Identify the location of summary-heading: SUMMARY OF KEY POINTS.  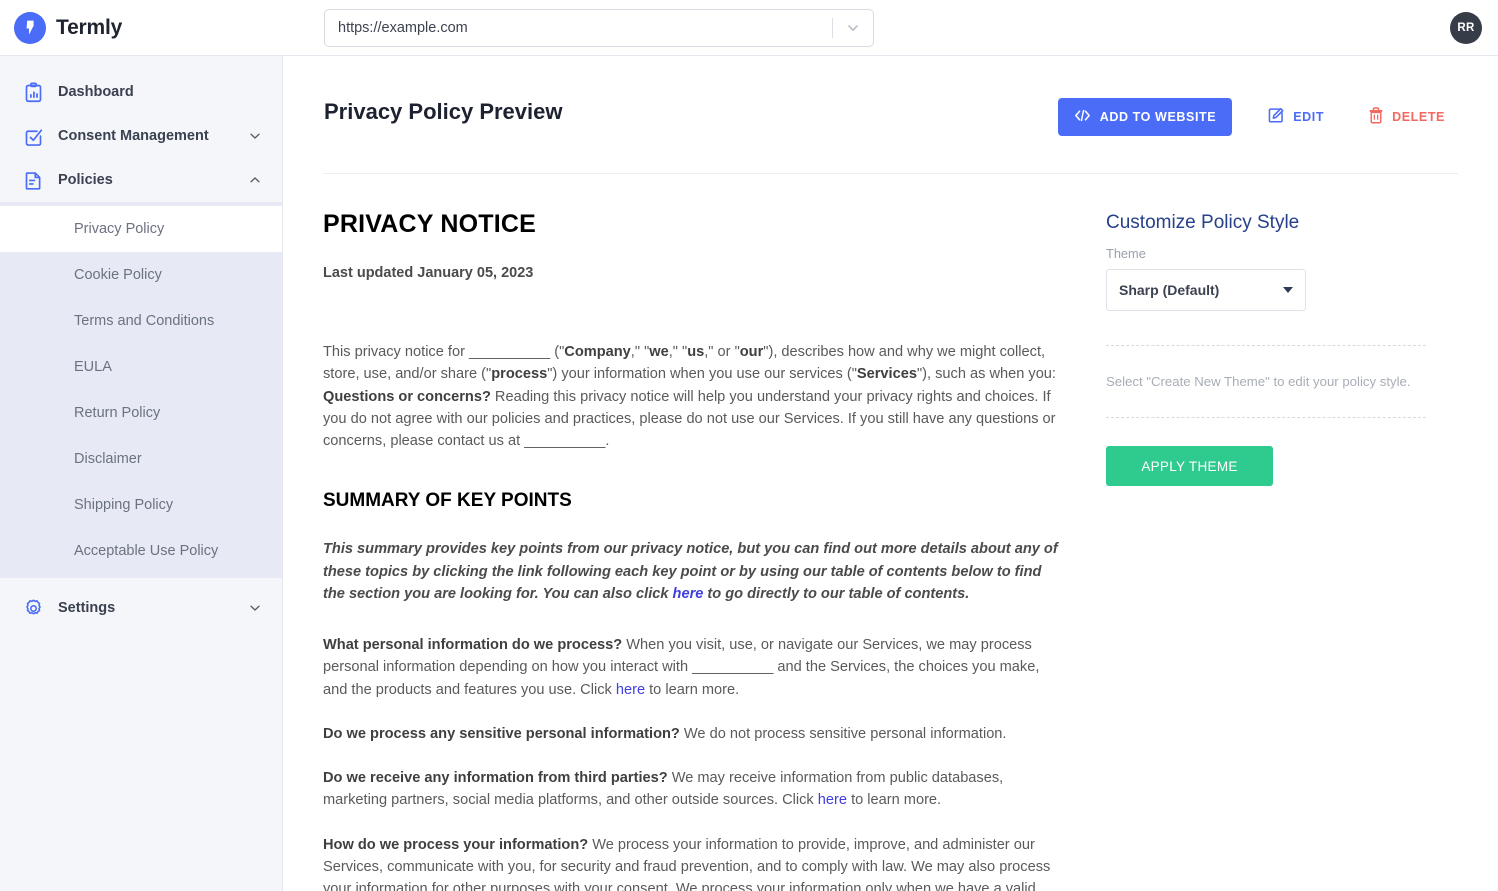
(447, 501).